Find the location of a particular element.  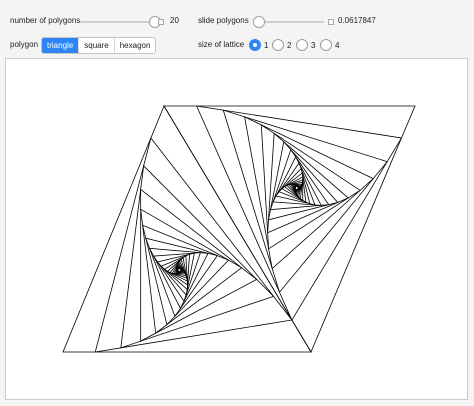

slide-polygons-thumb is located at coordinates (259, 22).